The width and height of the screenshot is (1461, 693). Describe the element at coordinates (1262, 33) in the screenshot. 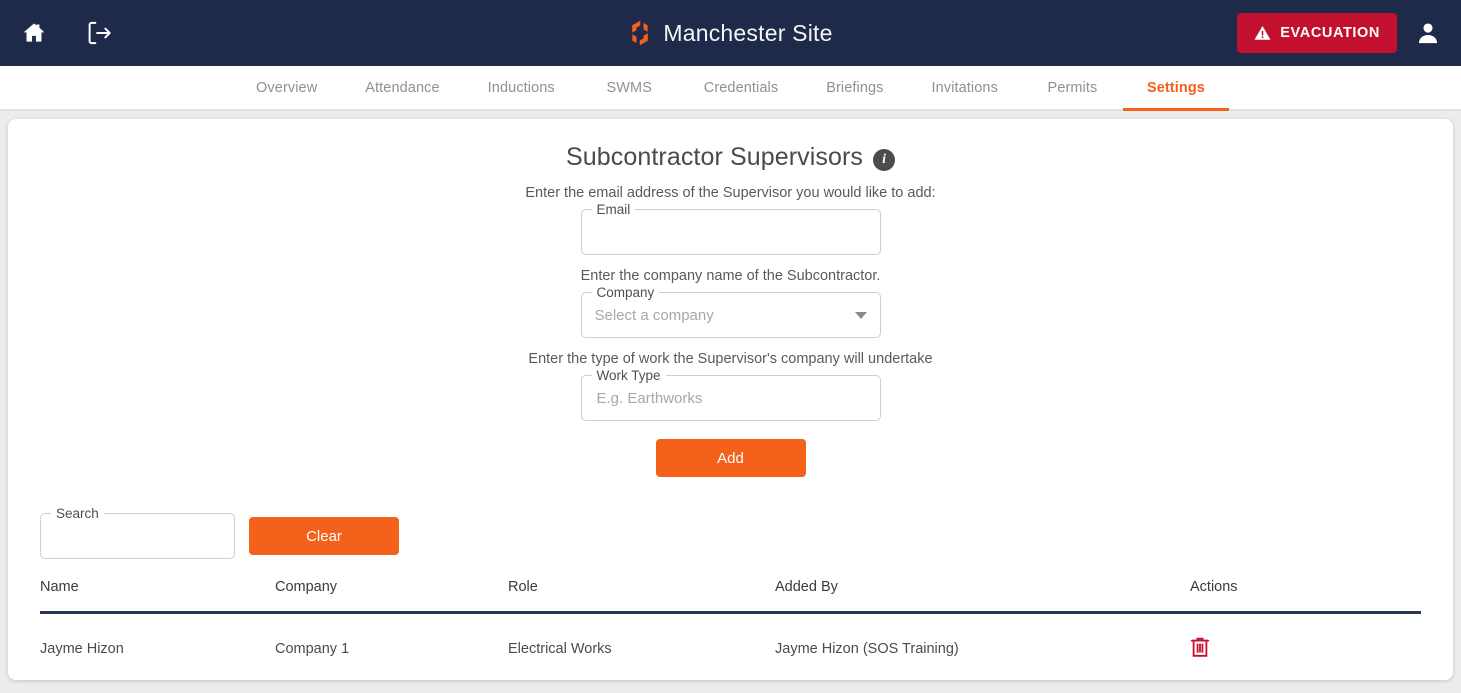

I see `warning-triangle-icon` at that location.